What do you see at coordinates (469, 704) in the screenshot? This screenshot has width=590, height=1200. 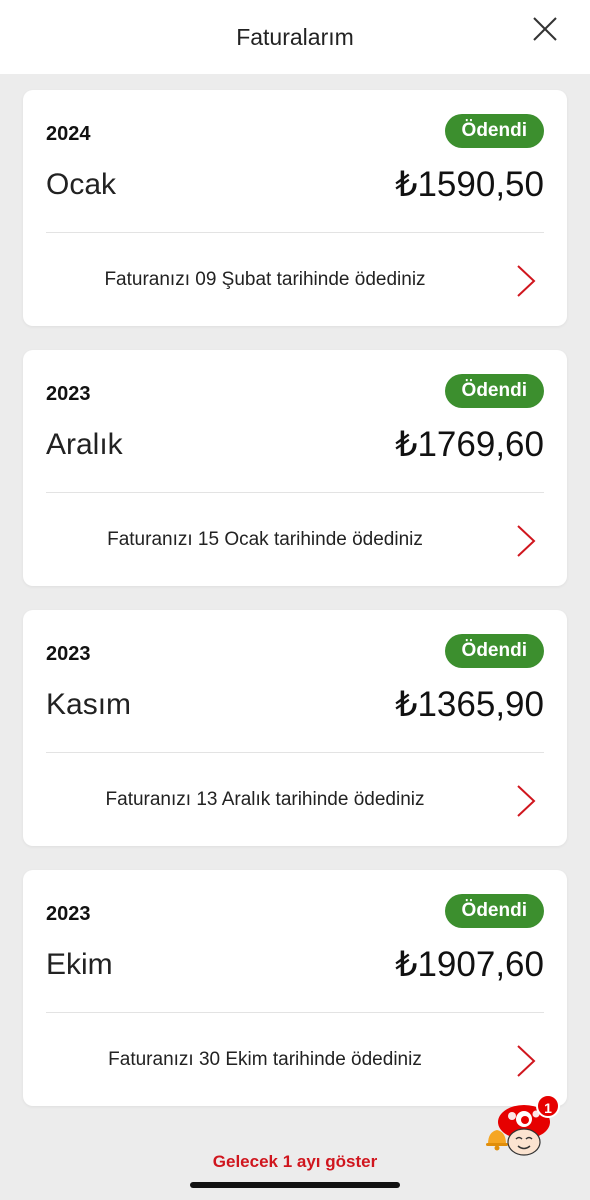 I see `invoice-amount: ₺1365,90` at bounding box center [469, 704].